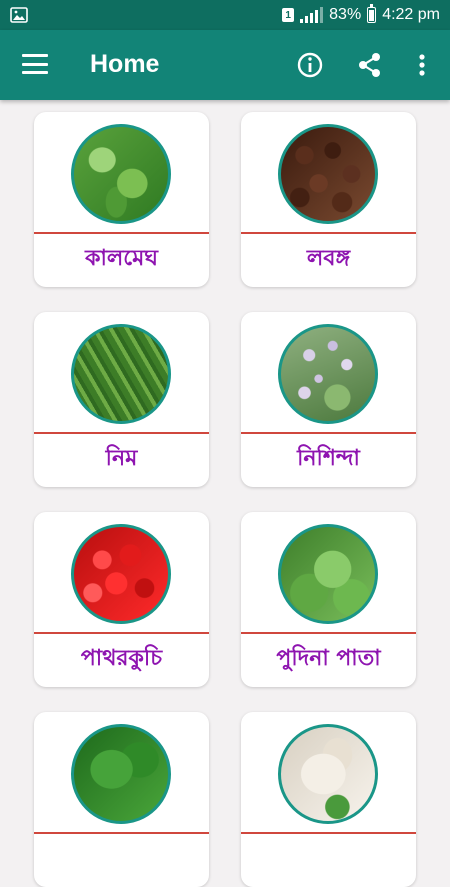  Describe the element at coordinates (121, 658) in the screenshot. I see `herb-label: পাথরকুচি` at that location.